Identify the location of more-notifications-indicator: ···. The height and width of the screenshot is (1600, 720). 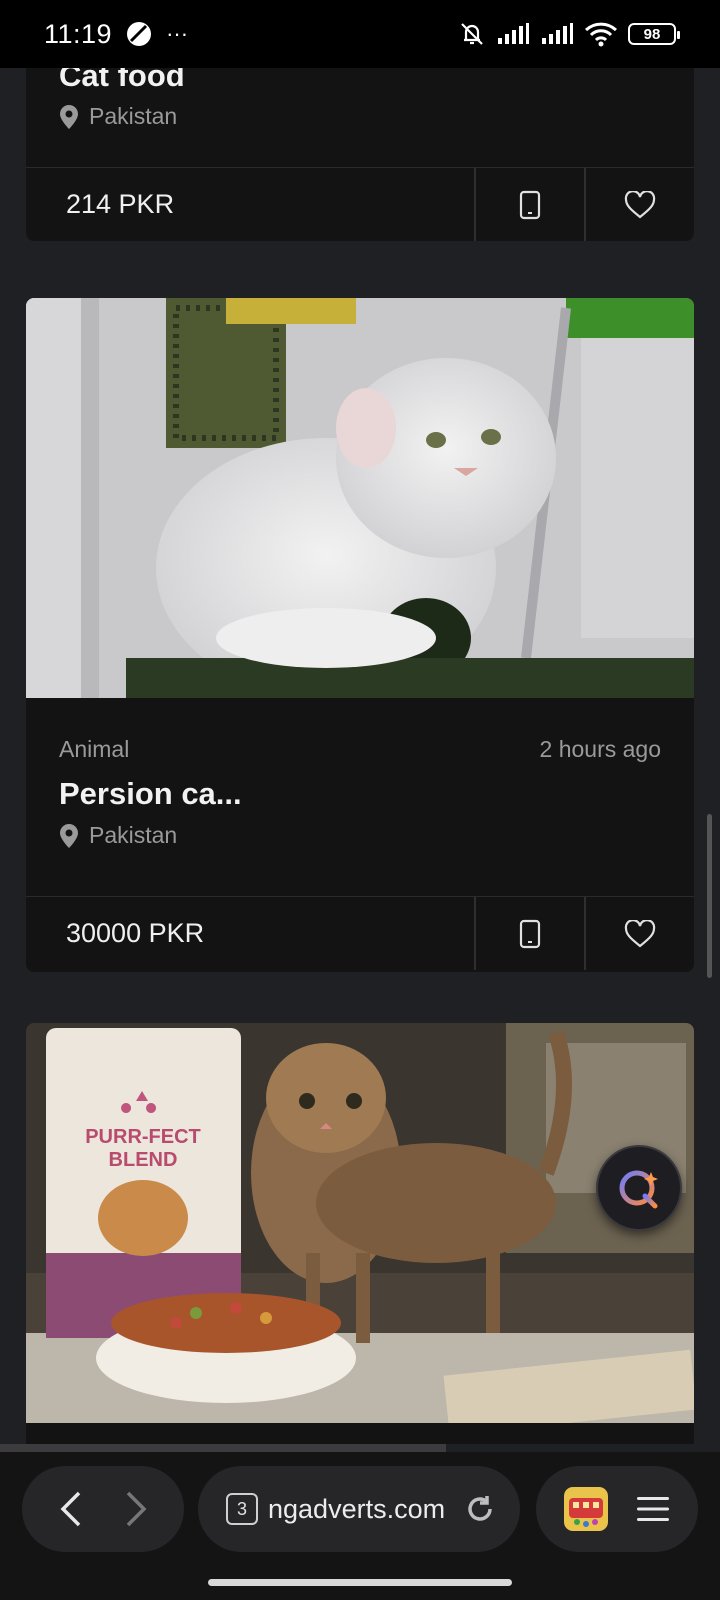
(177, 33).